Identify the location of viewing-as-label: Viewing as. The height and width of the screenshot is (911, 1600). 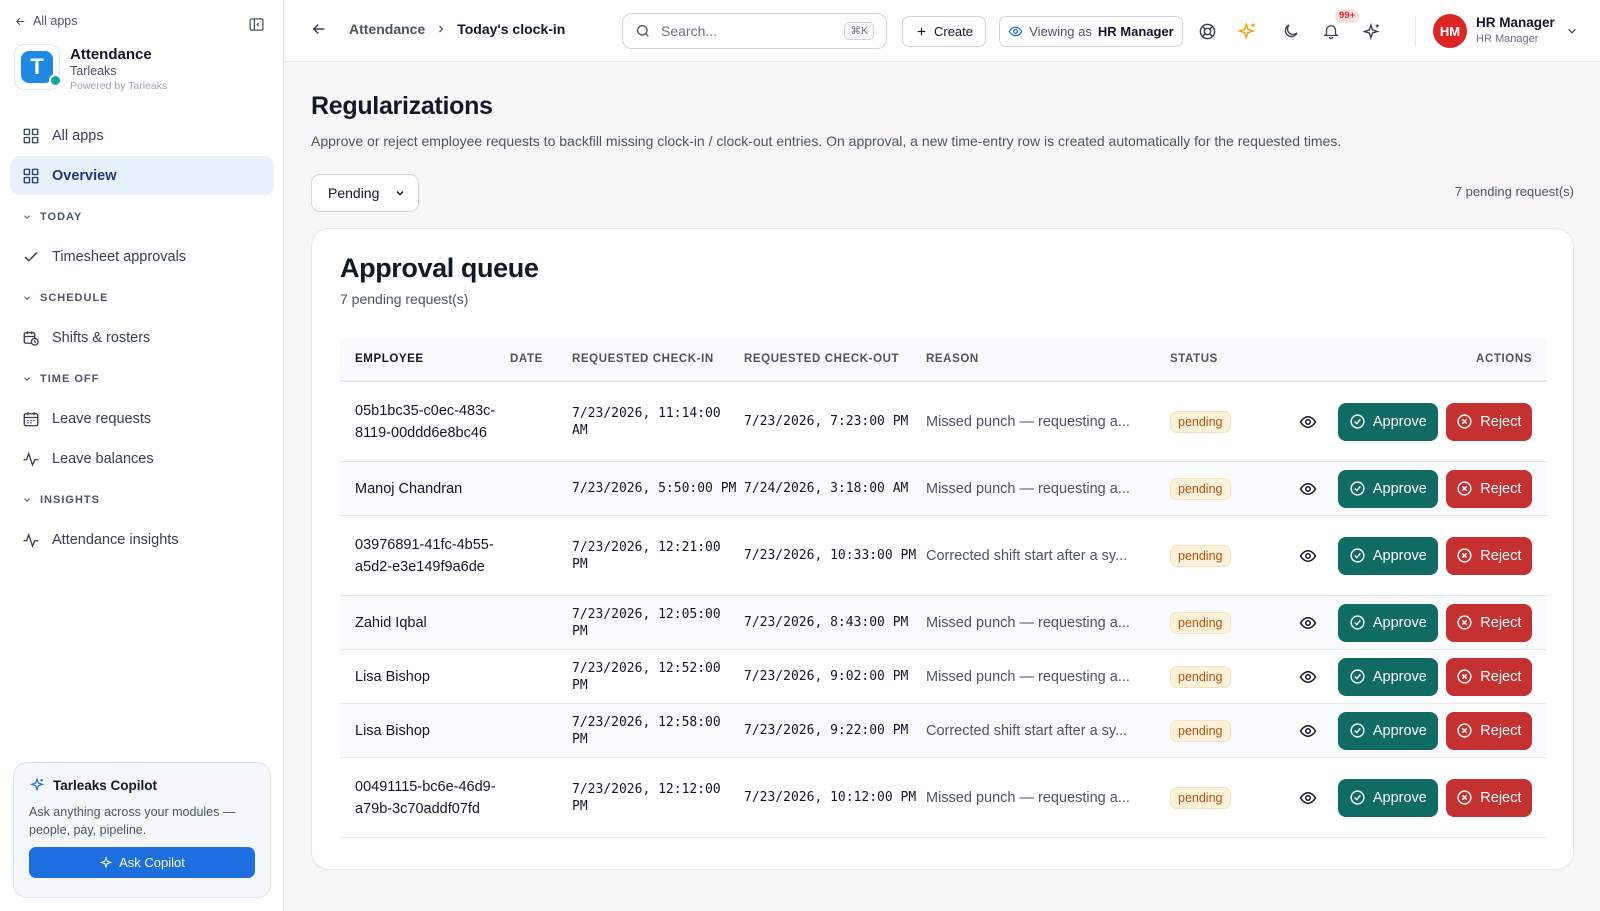
(1060, 31).